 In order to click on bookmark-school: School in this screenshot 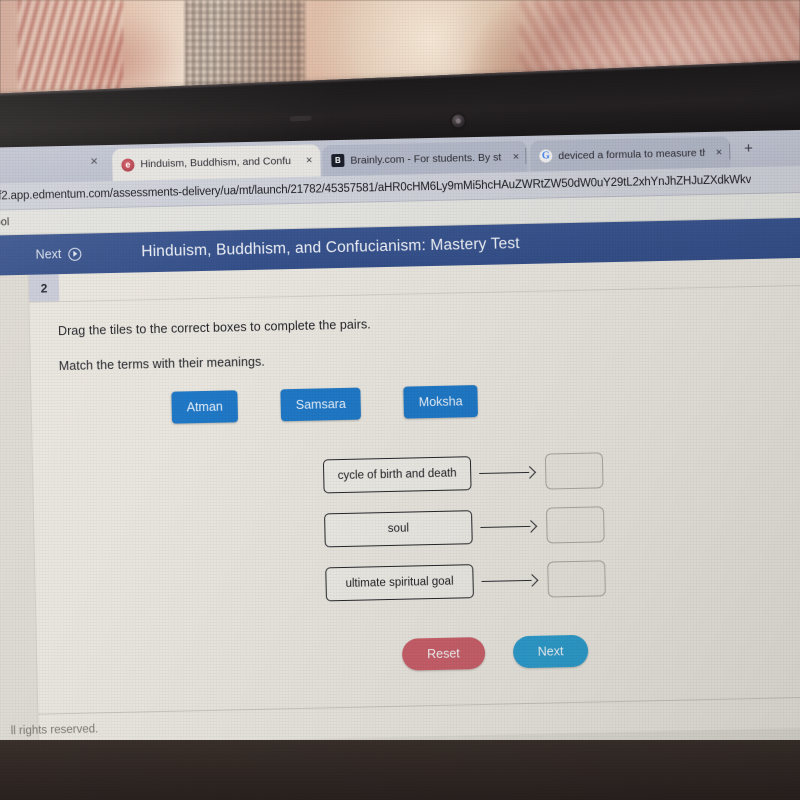, I will do `click(8, 222)`.